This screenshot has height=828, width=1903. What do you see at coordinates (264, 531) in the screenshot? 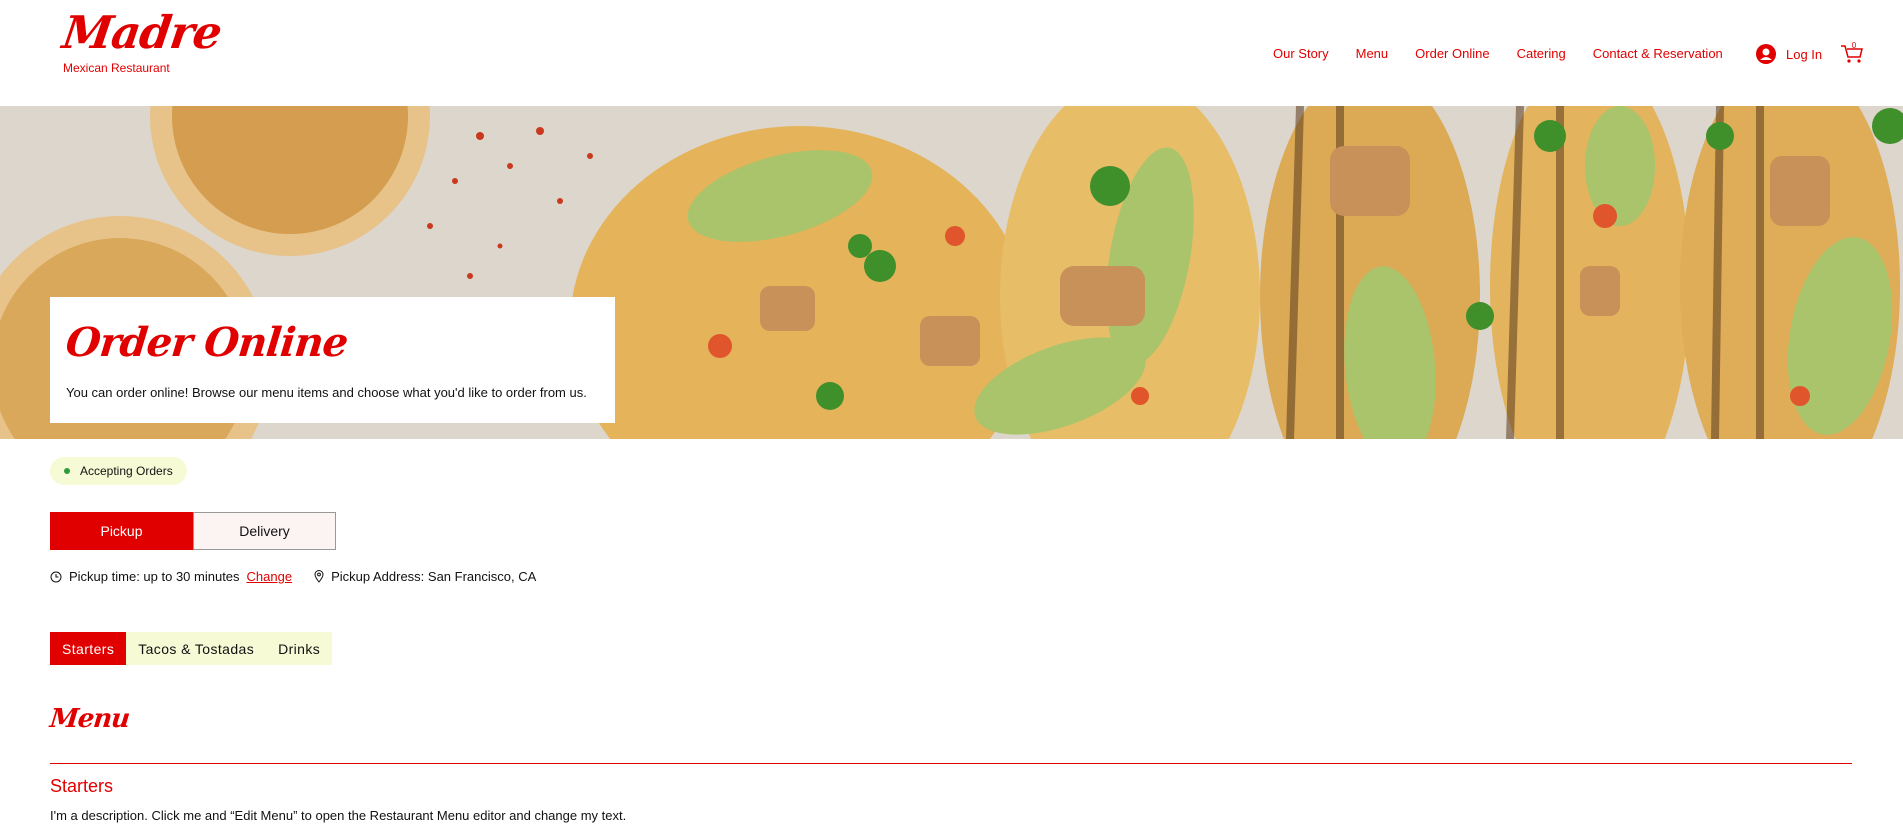
I see `delivery-button: Delivery` at bounding box center [264, 531].